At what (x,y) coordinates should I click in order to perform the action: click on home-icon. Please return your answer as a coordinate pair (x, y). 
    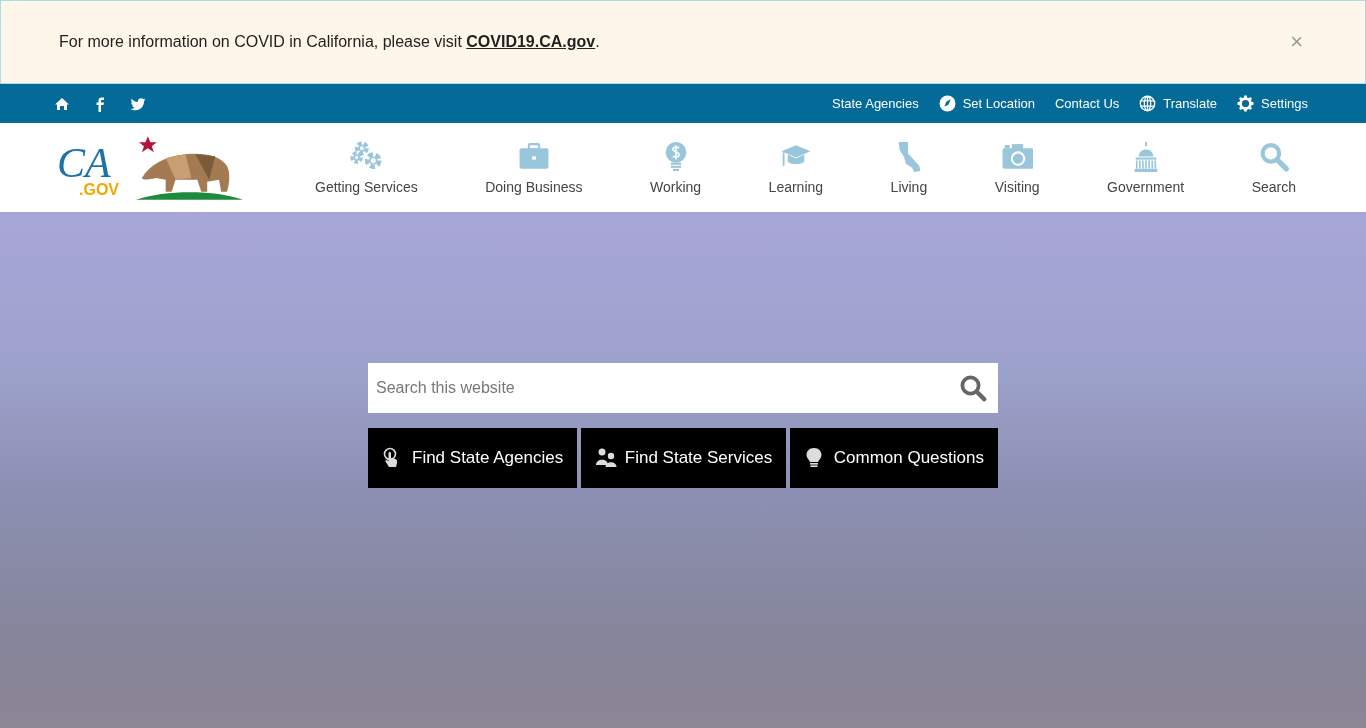
    Looking at the image, I should click on (62, 103).